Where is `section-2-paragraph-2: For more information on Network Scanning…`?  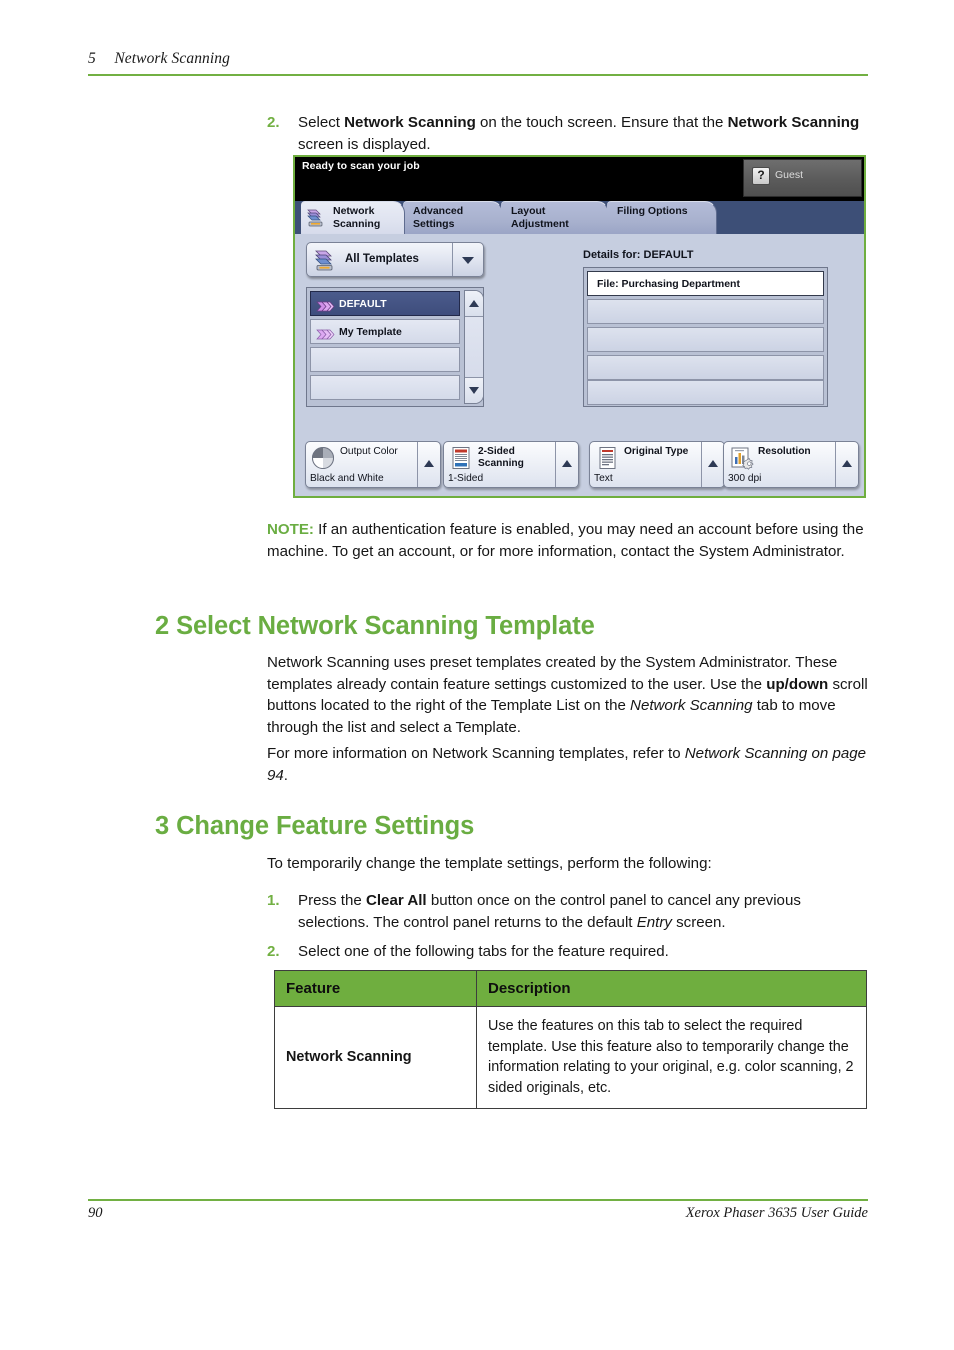
section-2-paragraph-2: For more information on Network Scanning… is located at coordinates (568, 764).